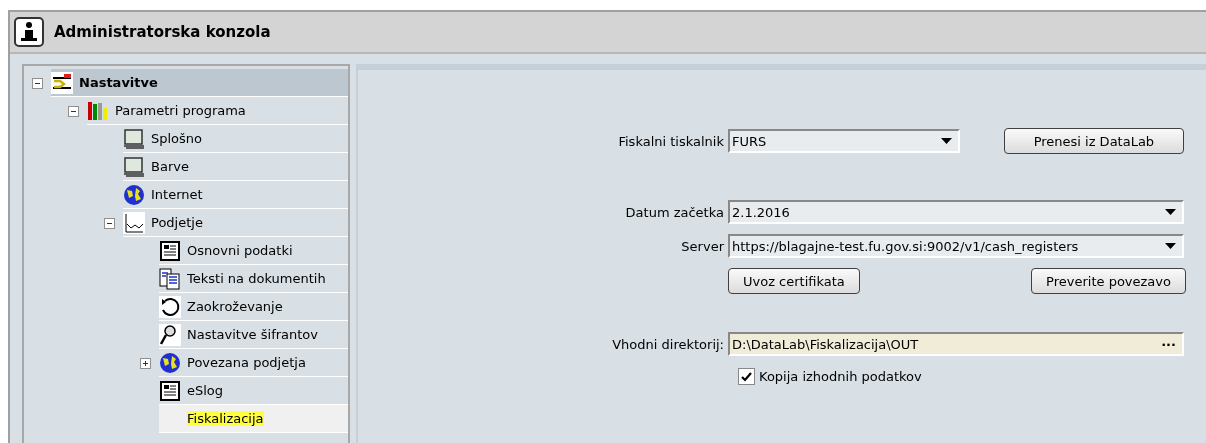 Image resolution: width=1206 pixels, height=443 pixels. What do you see at coordinates (29, 32) in the screenshot?
I see `person-icon` at bounding box center [29, 32].